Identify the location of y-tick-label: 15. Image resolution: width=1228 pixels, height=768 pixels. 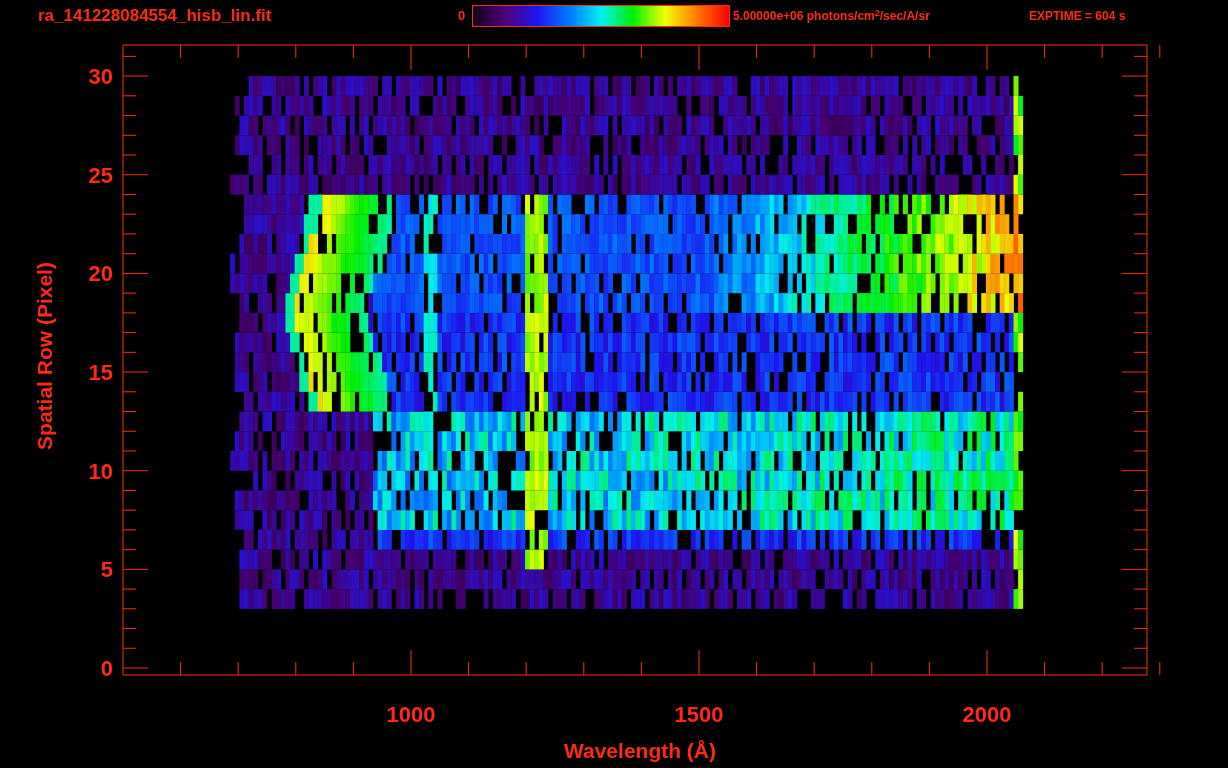
(100, 373).